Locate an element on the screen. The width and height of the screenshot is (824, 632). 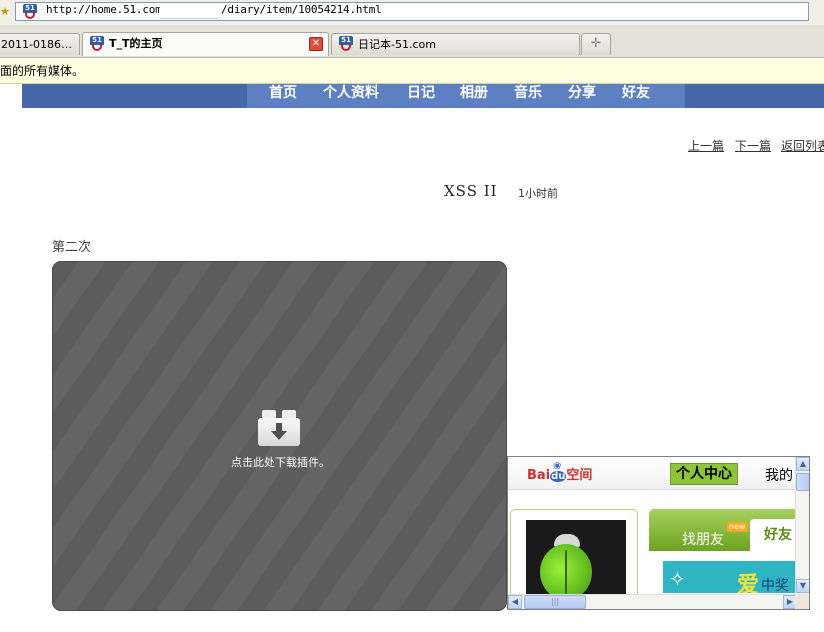
site-favicon-icon: 51 is located at coordinates (30, 12).